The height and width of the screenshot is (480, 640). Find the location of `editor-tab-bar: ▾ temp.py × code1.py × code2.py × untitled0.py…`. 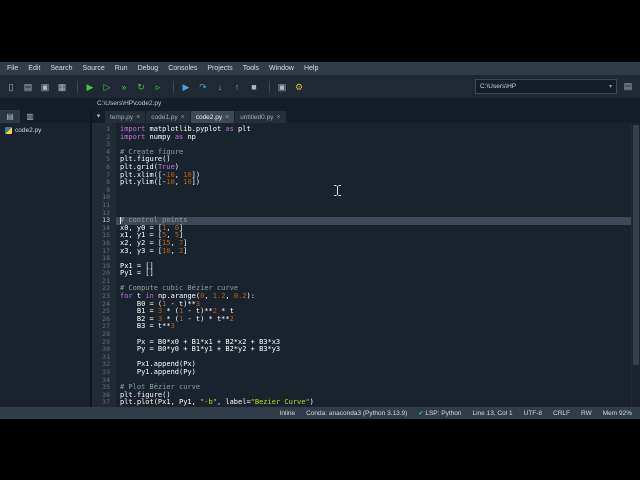

editor-tab-bar: ▾ temp.py × code1.py × code2.py × untitled0.py… is located at coordinates (366, 116).